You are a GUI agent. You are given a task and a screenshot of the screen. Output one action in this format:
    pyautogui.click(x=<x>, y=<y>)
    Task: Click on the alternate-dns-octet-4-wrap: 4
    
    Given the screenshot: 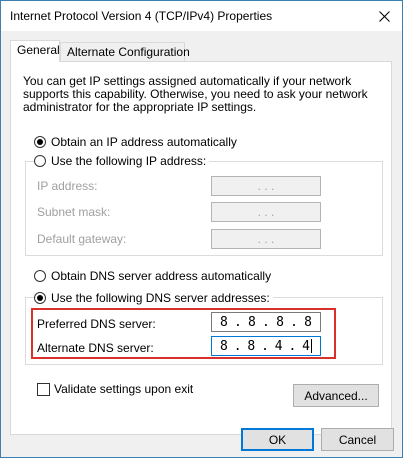 What is the action you would take?
    pyautogui.click(x=307, y=346)
    